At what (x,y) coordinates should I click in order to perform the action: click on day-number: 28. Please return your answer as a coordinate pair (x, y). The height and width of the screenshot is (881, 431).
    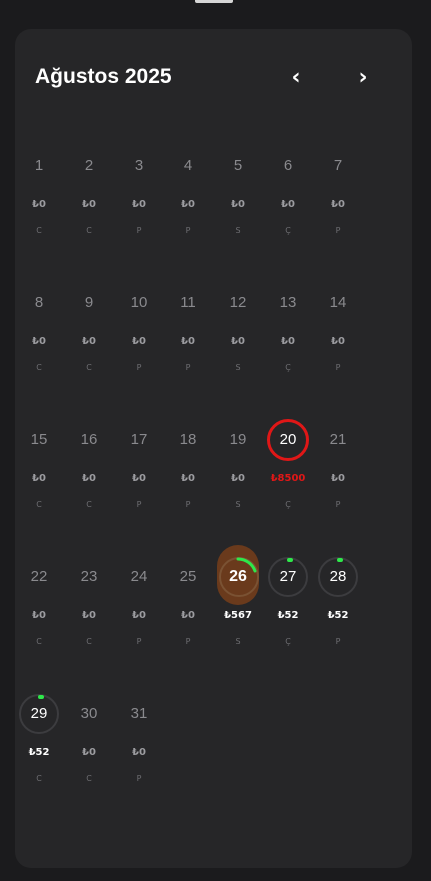
    Looking at the image, I should click on (338, 576).